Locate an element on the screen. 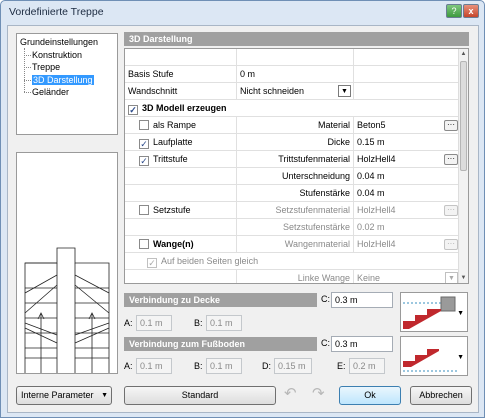  boden-stair-type-select: ▼ is located at coordinates (434, 356).